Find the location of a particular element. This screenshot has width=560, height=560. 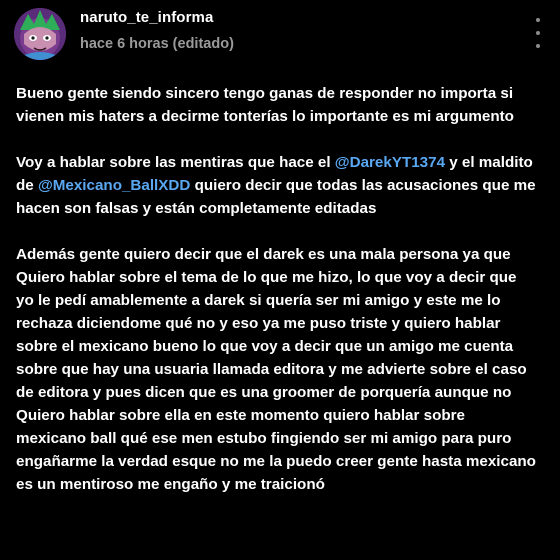

avatar is located at coordinates (40, 34).